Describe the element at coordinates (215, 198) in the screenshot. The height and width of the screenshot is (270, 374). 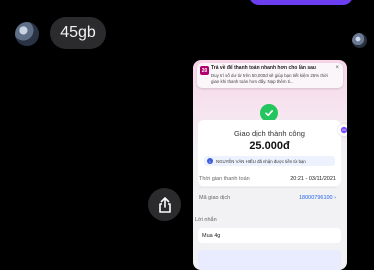
I see `transaction-id-label: Mã giao dịch` at that location.